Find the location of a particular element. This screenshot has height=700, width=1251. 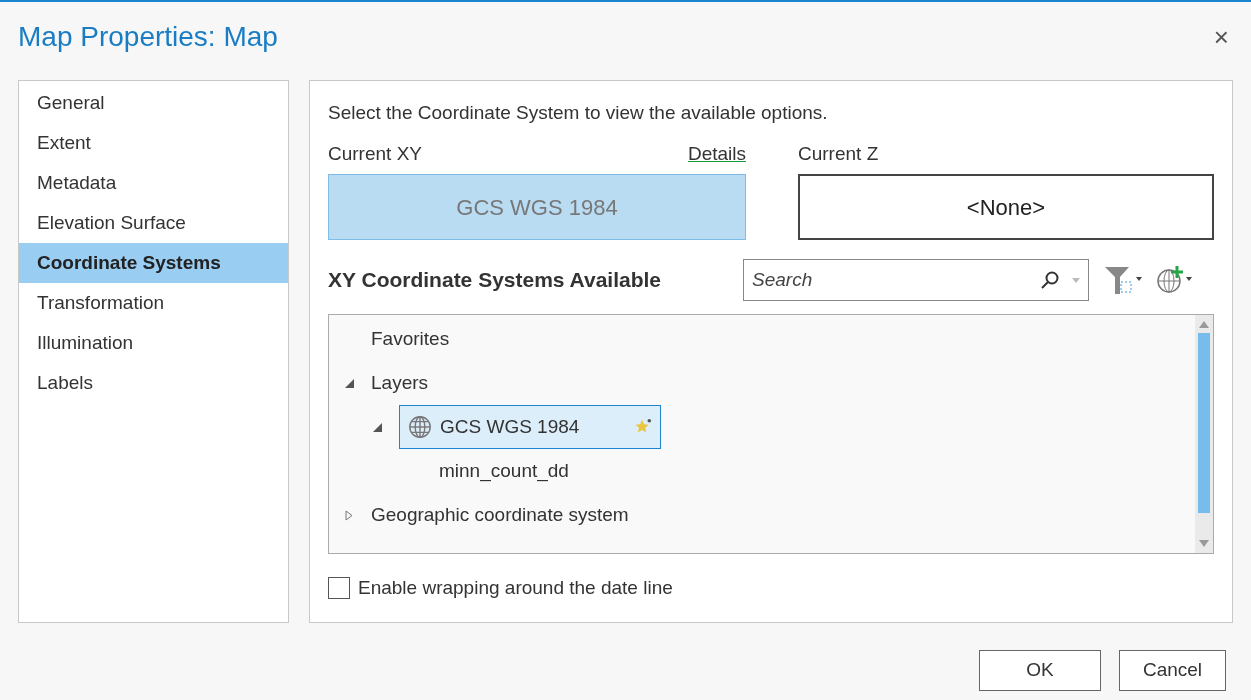

tree-item: minn_count_dd is located at coordinates (498, 471).